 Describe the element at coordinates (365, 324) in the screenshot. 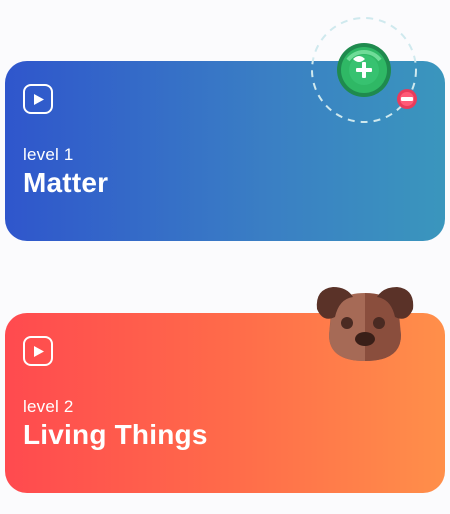

I see `dog-face-icon` at that location.